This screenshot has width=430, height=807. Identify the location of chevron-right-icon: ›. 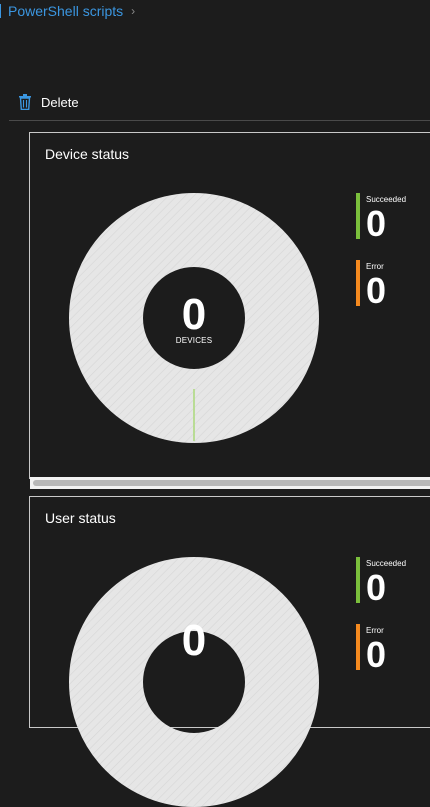
(133, 11).